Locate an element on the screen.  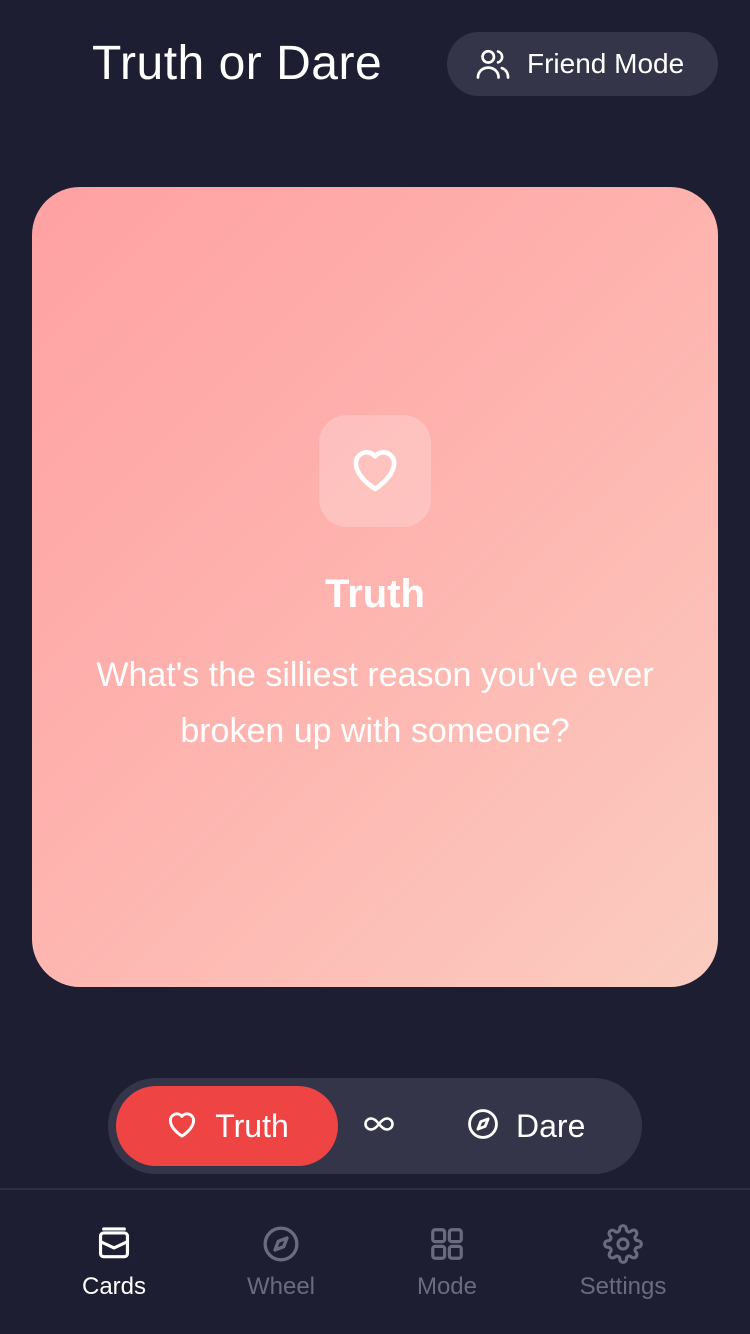
card-category: Truth is located at coordinates (375, 594).